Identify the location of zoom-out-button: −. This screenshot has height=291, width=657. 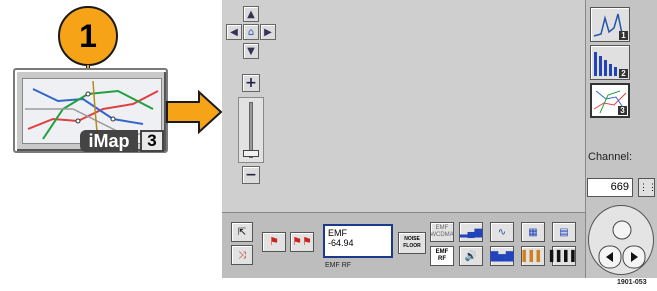
(251, 175).